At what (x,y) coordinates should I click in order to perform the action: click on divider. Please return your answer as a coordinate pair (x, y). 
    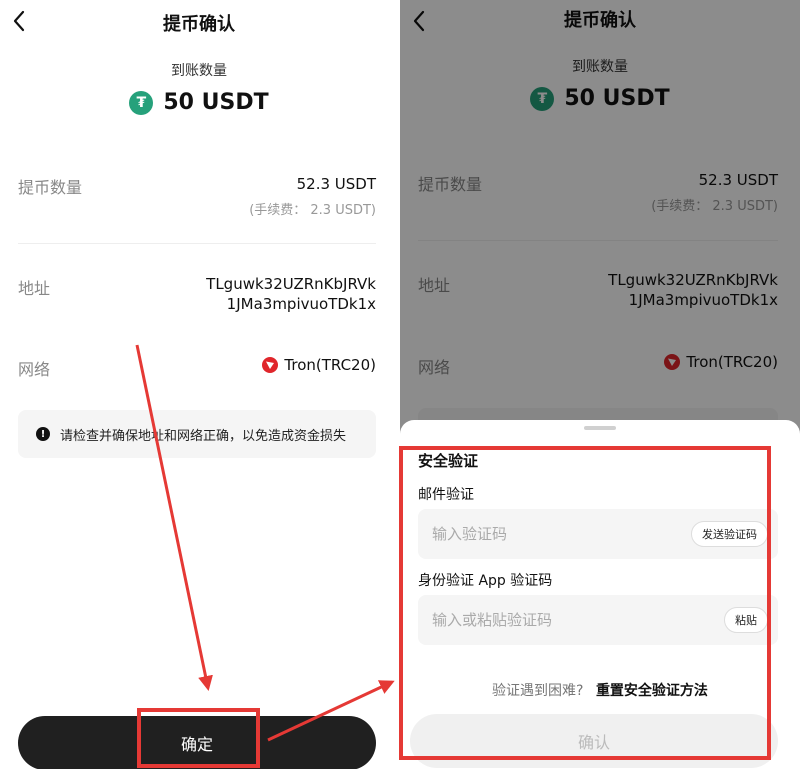
    Looking at the image, I should click on (197, 243).